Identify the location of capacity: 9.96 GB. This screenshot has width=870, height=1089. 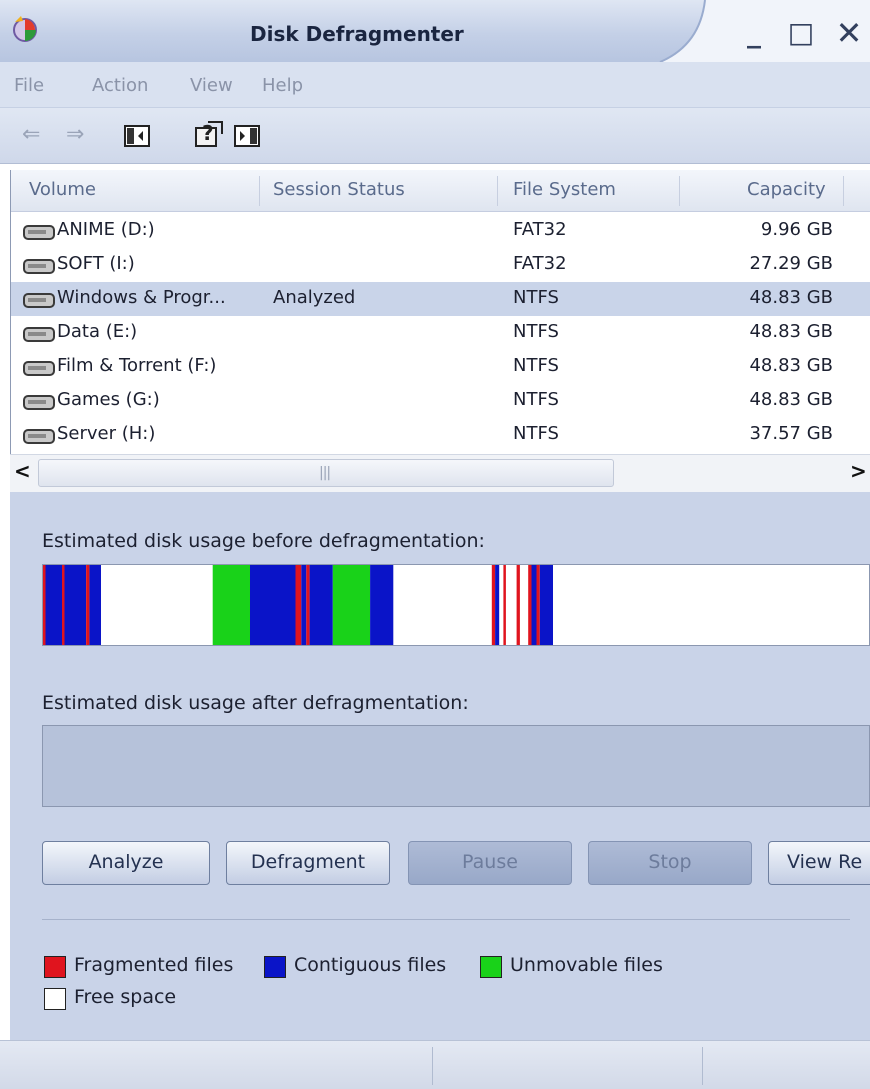
(796, 229).